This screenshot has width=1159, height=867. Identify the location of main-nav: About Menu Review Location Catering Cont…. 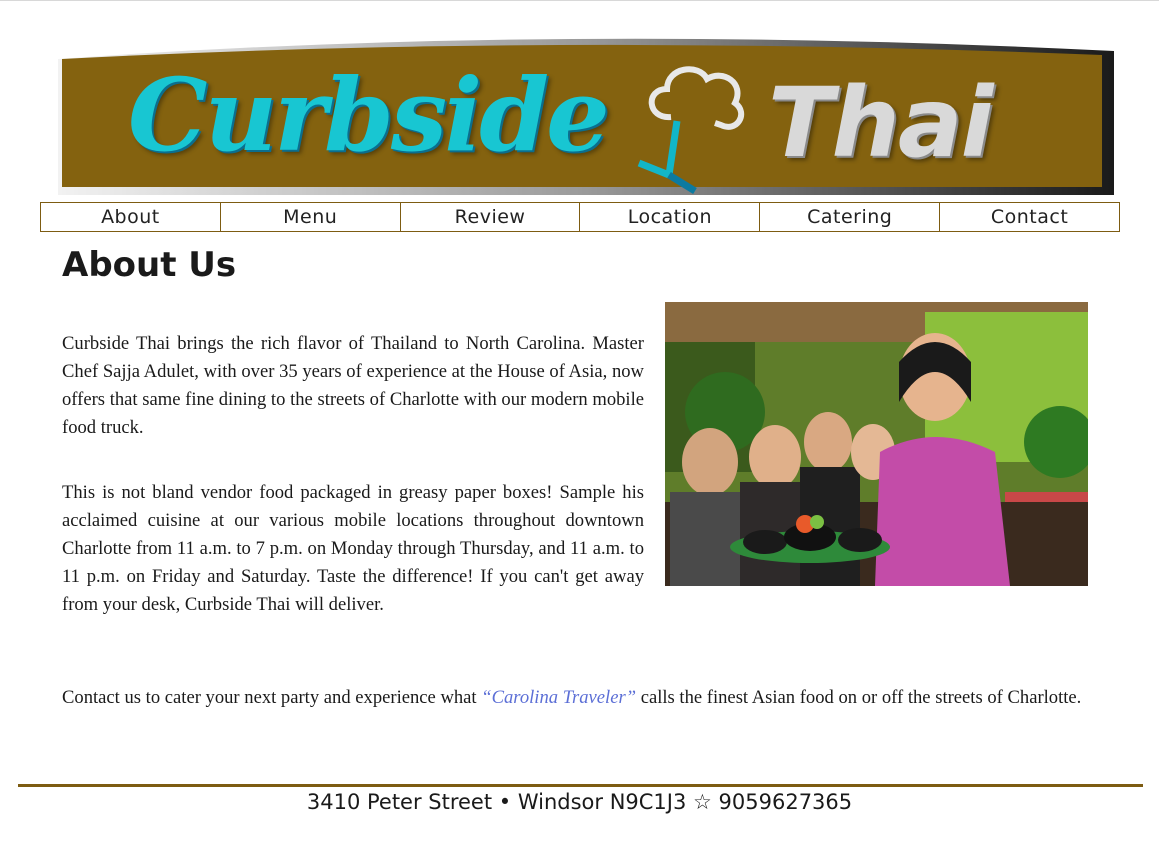
(580, 217).